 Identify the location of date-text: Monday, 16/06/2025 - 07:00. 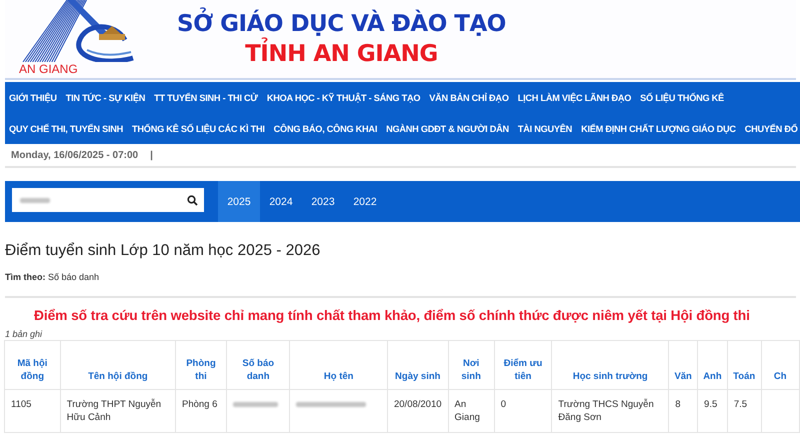
(74, 155).